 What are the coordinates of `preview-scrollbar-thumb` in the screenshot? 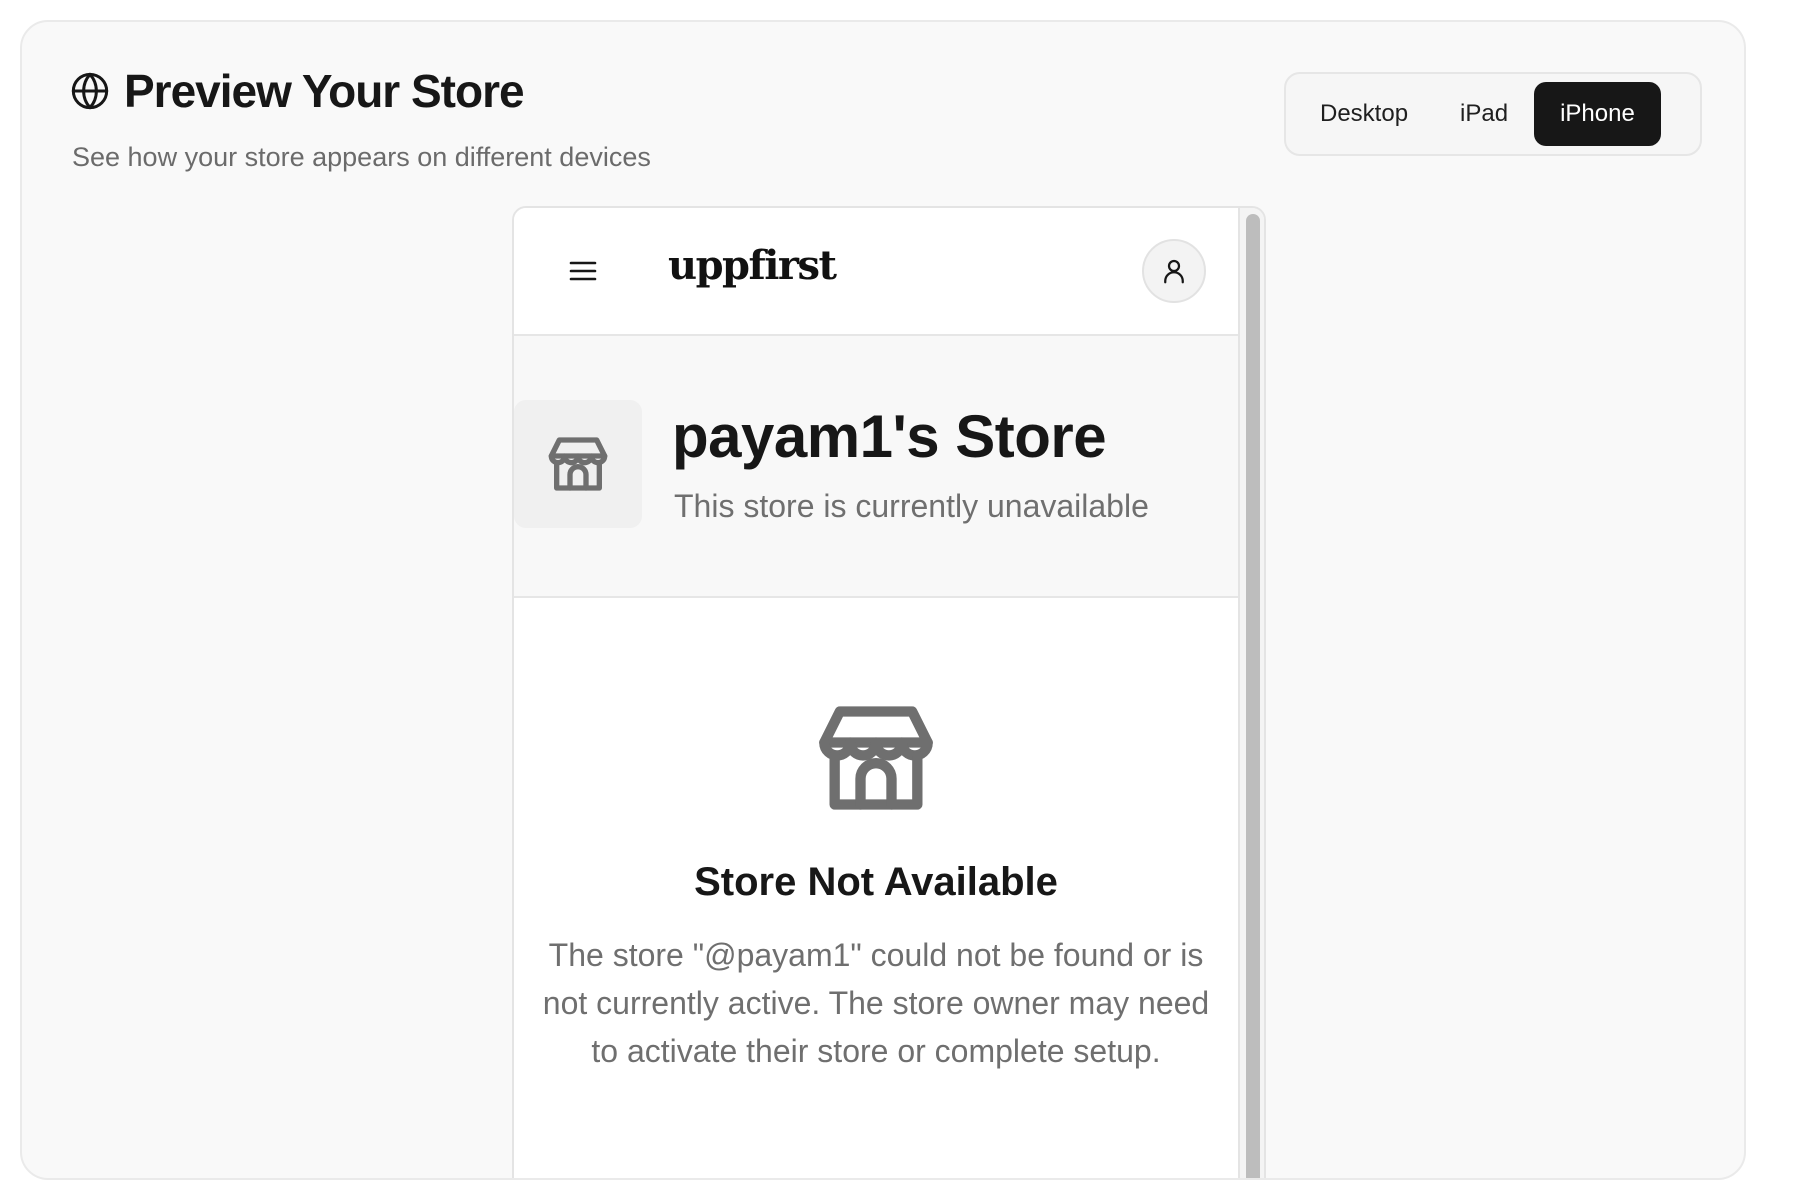 It's located at (1253, 696).